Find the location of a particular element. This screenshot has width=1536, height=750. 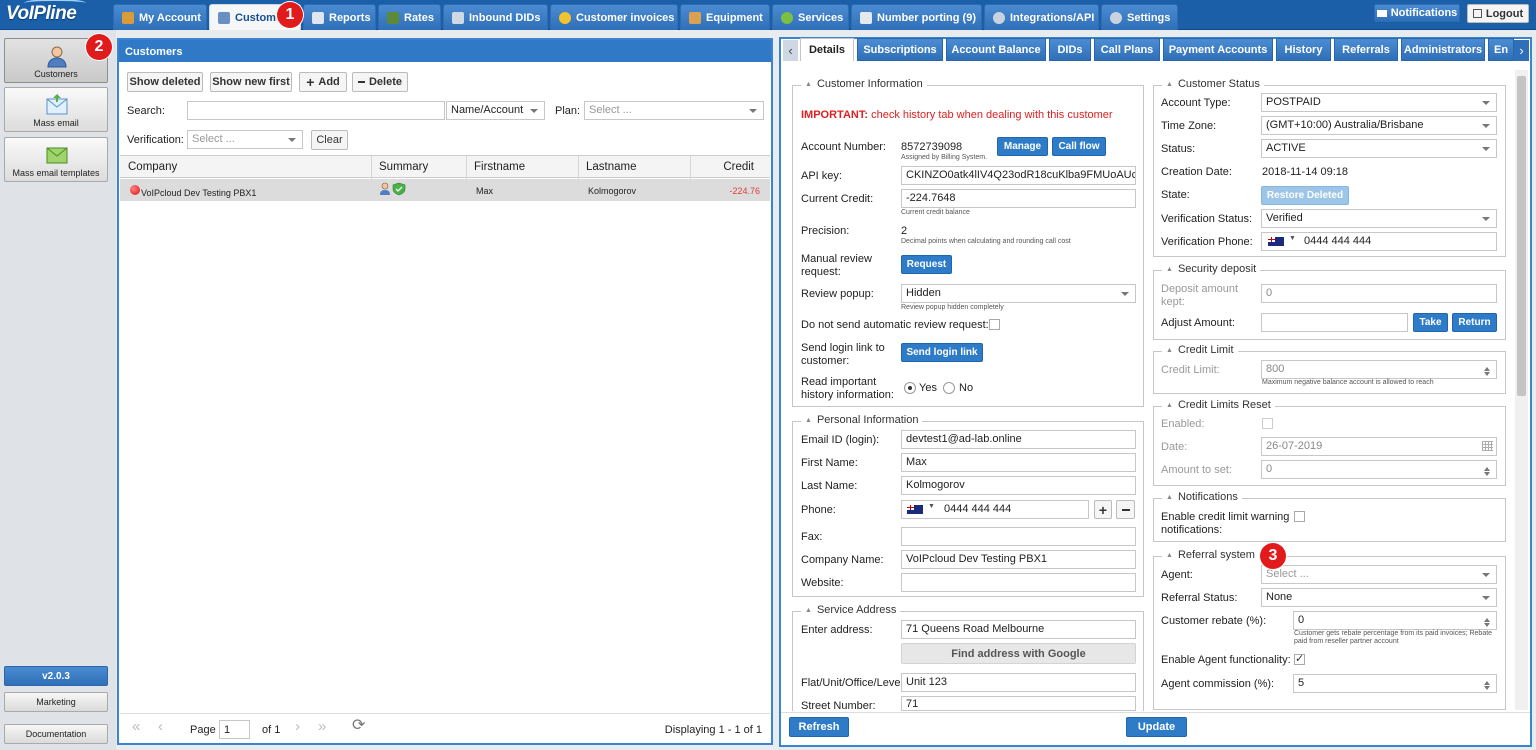

tab-inbound-dids: Inbound DIDs is located at coordinates (495, 17).